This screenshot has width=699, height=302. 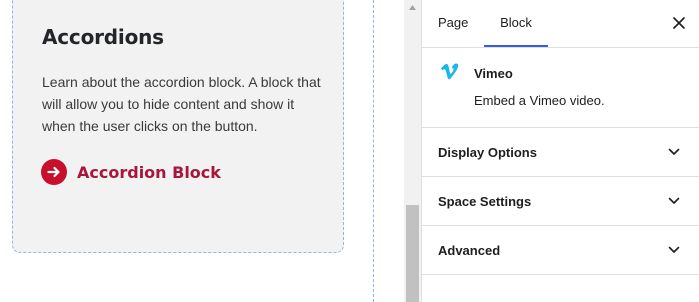 What do you see at coordinates (412, 151) in the screenshot?
I see `canvas-scrollbar` at bounding box center [412, 151].